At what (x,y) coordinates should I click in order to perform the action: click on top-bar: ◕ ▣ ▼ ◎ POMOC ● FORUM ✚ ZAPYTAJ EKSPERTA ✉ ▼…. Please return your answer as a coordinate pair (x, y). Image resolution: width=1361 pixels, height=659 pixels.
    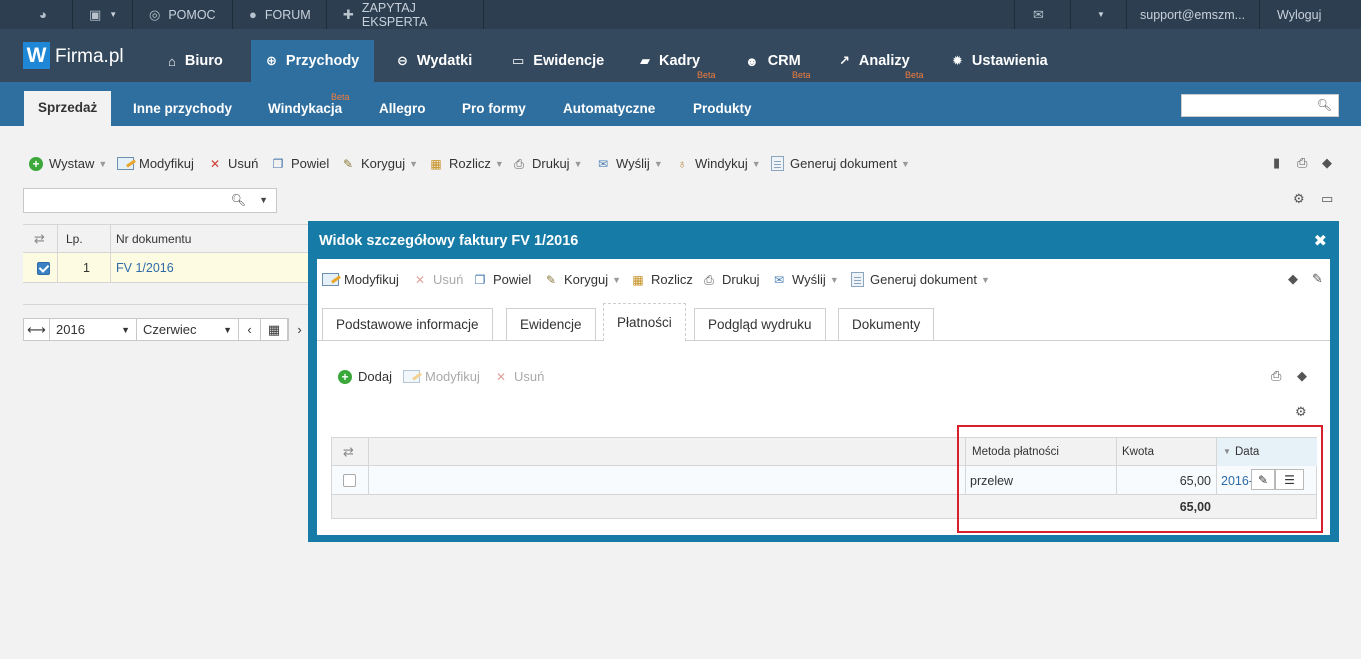
    Looking at the image, I should click on (680, 14).